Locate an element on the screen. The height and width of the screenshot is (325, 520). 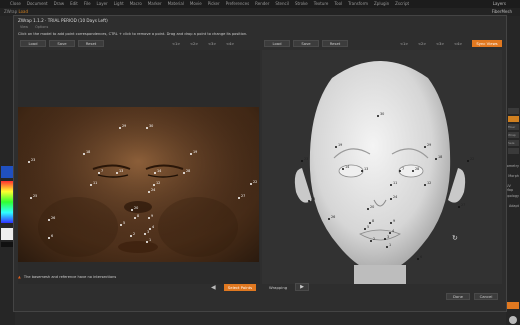
right-nav-2: <2> is located at coordinates (422, 44).